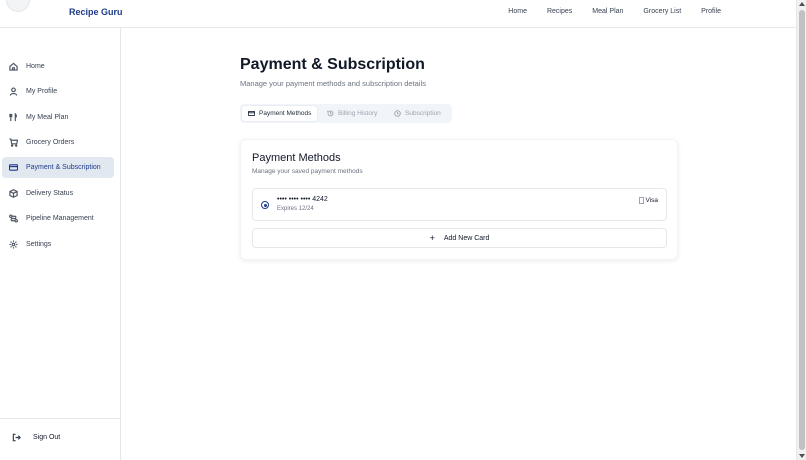 The width and height of the screenshot is (806, 460). I want to click on sidebar-item-label: Delivery Status, so click(50, 193).